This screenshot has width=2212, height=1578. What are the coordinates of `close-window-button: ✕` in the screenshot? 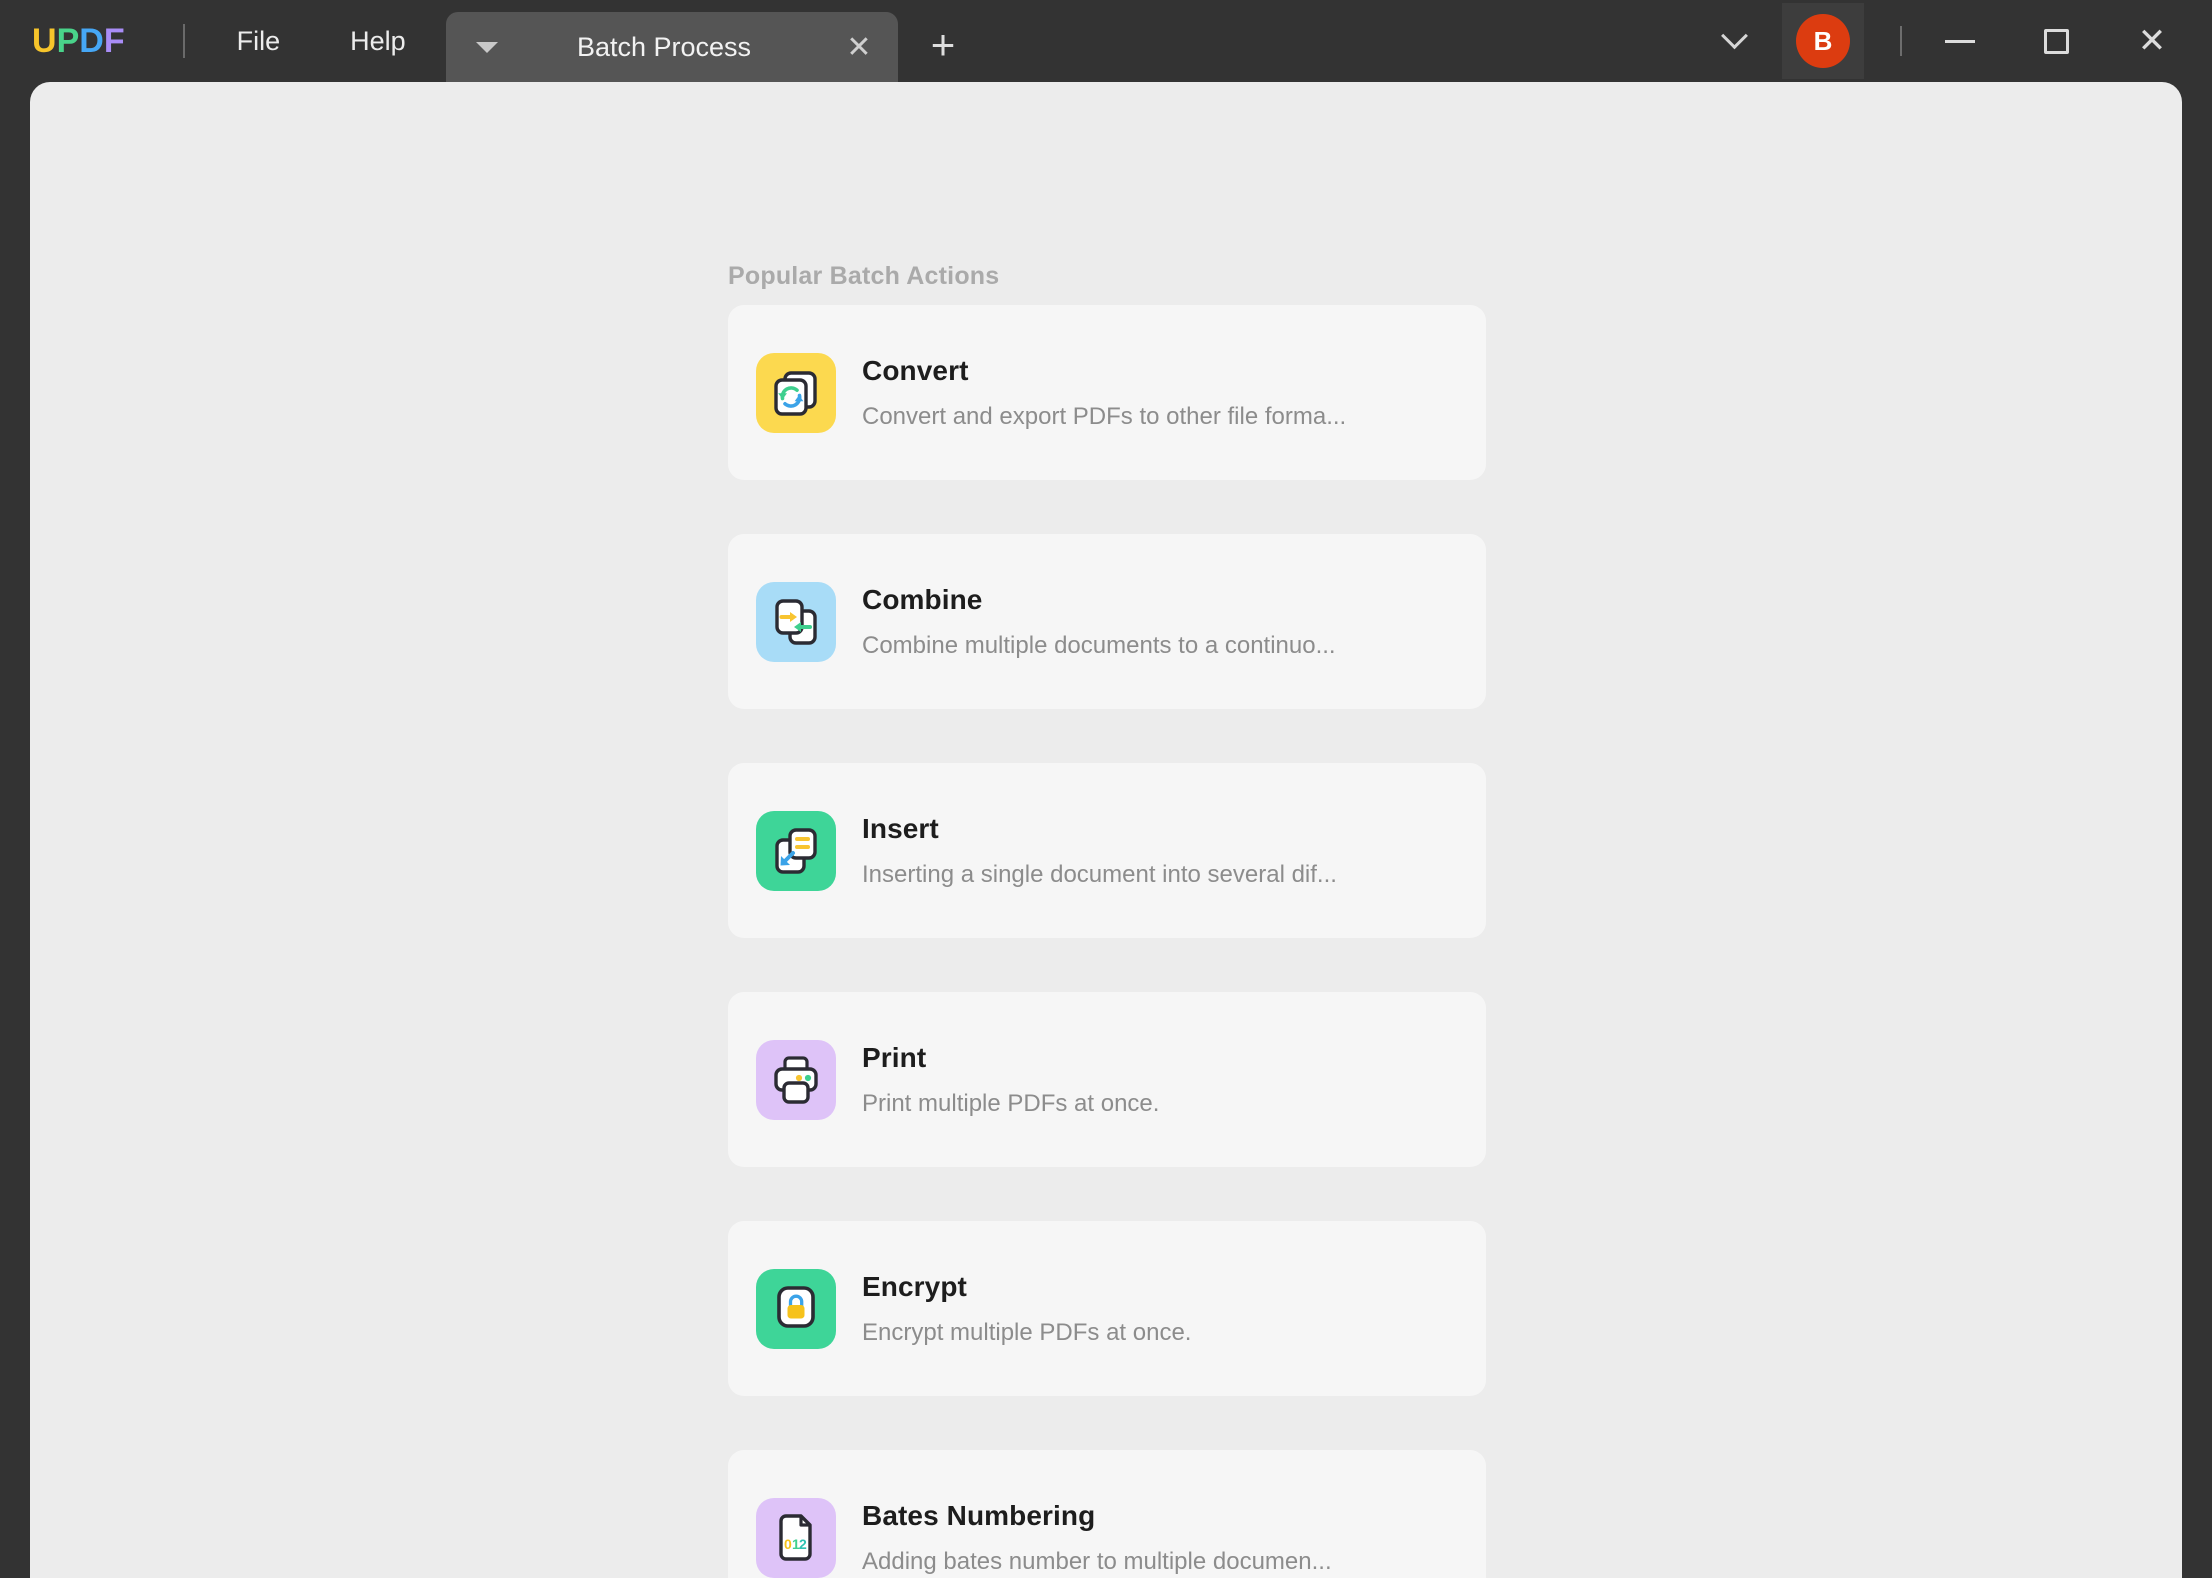 It's located at (2152, 41).